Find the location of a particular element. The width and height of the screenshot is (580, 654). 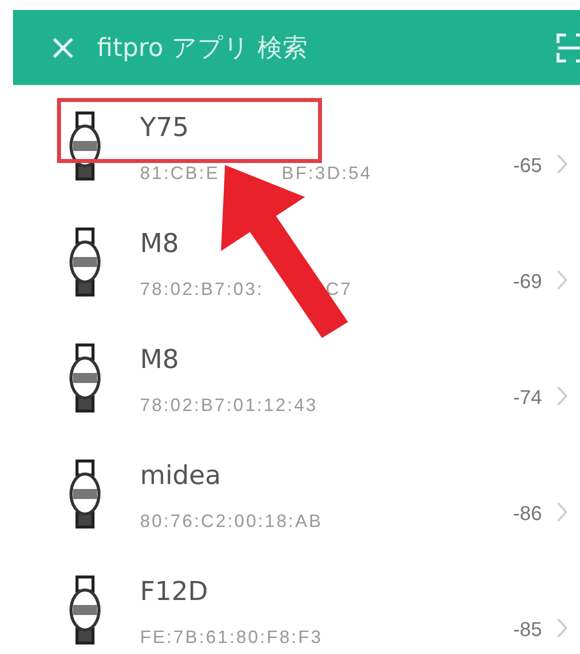

mac-address: C7 is located at coordinates (339, 289).